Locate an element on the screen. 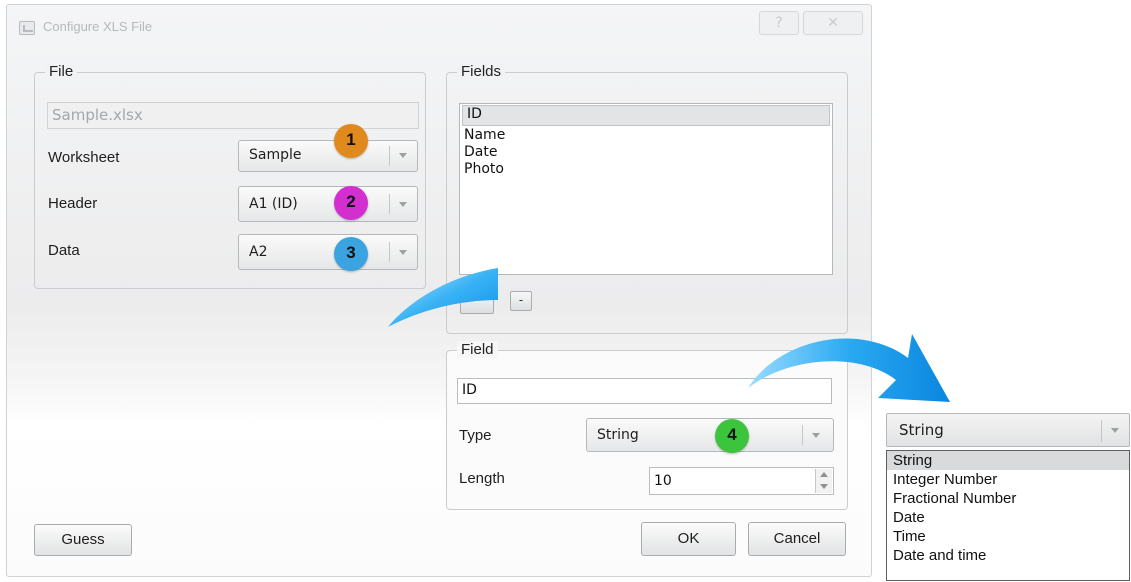 This screenshot has width=1131, height=582. chevron-down-icon is located at coordinates (1115, 430).